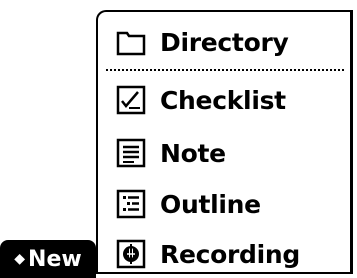 This screenshot has width=357, height=278. I want to click on new-button: ◆ New, so click(48, 259).